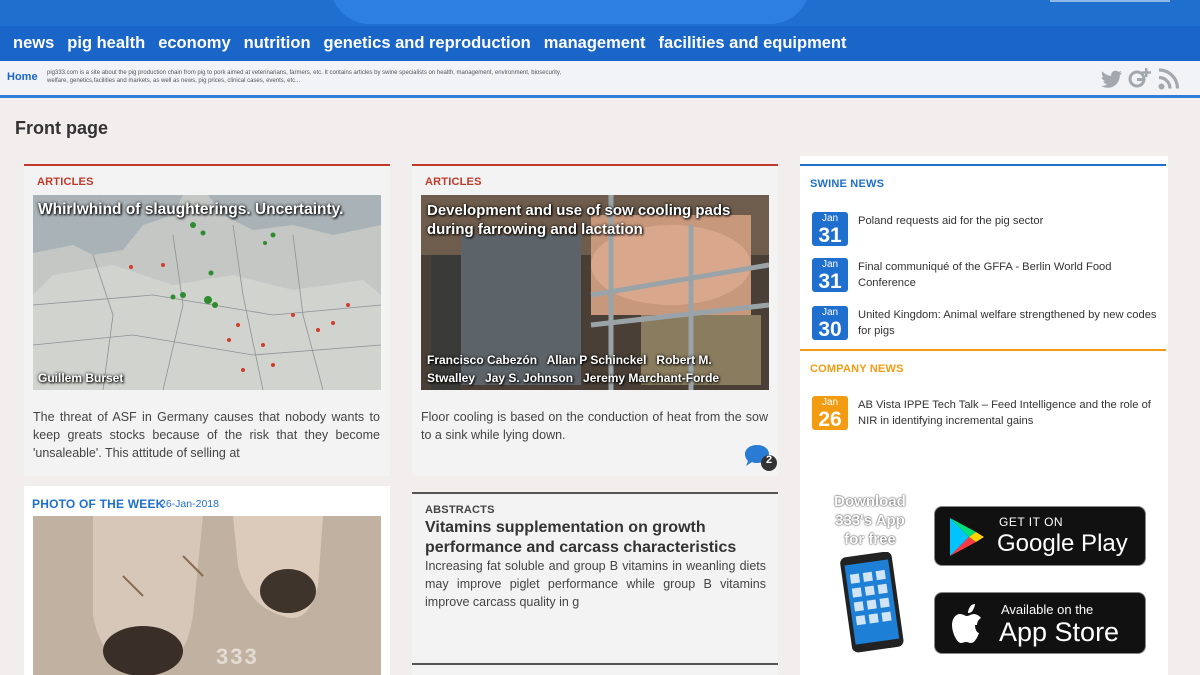 The height and width of the screenshot is (675, 1200). What do you see at coordinates (427, 43) in the screenshot?
I see `nav-item-genetics: genetics and reproduction` at bounding box center [427, 43].